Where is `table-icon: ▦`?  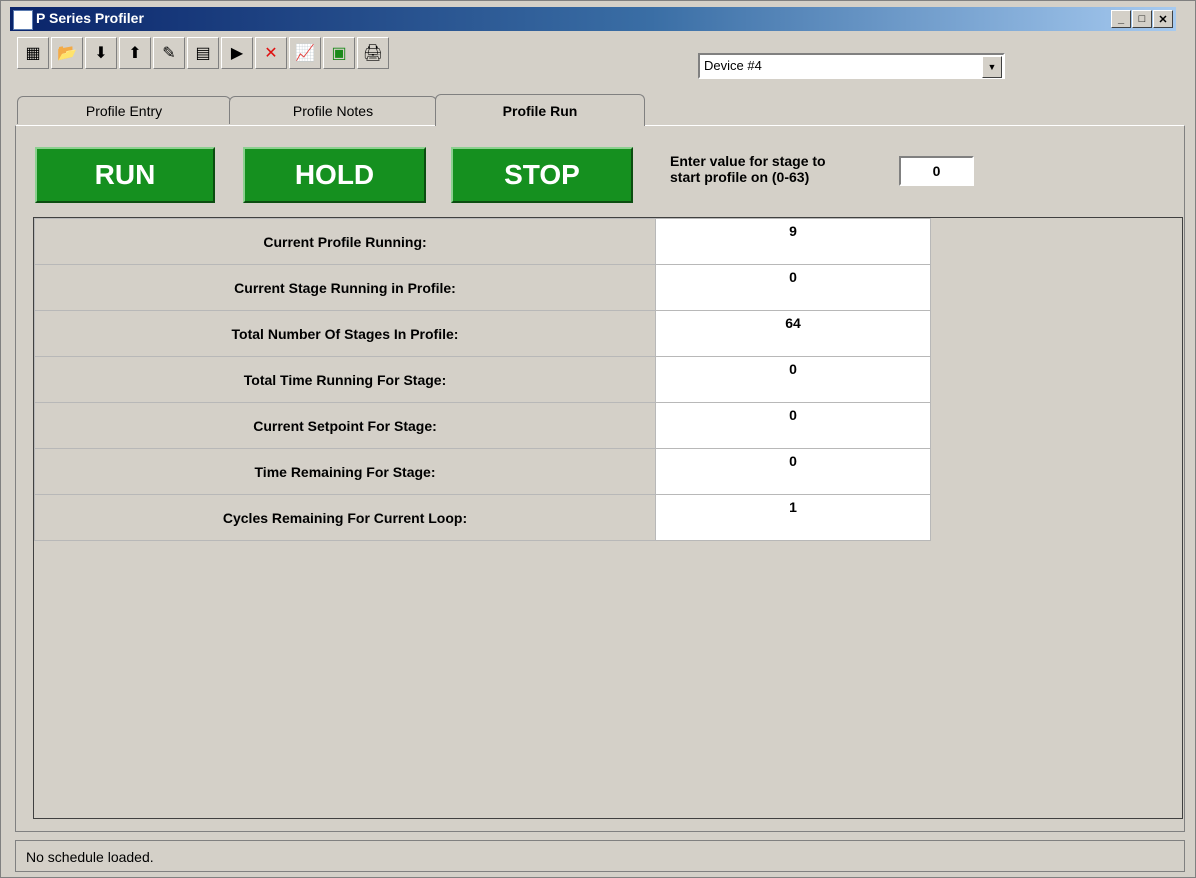 table-icon: ▦ is located at coordinates (33, 53).